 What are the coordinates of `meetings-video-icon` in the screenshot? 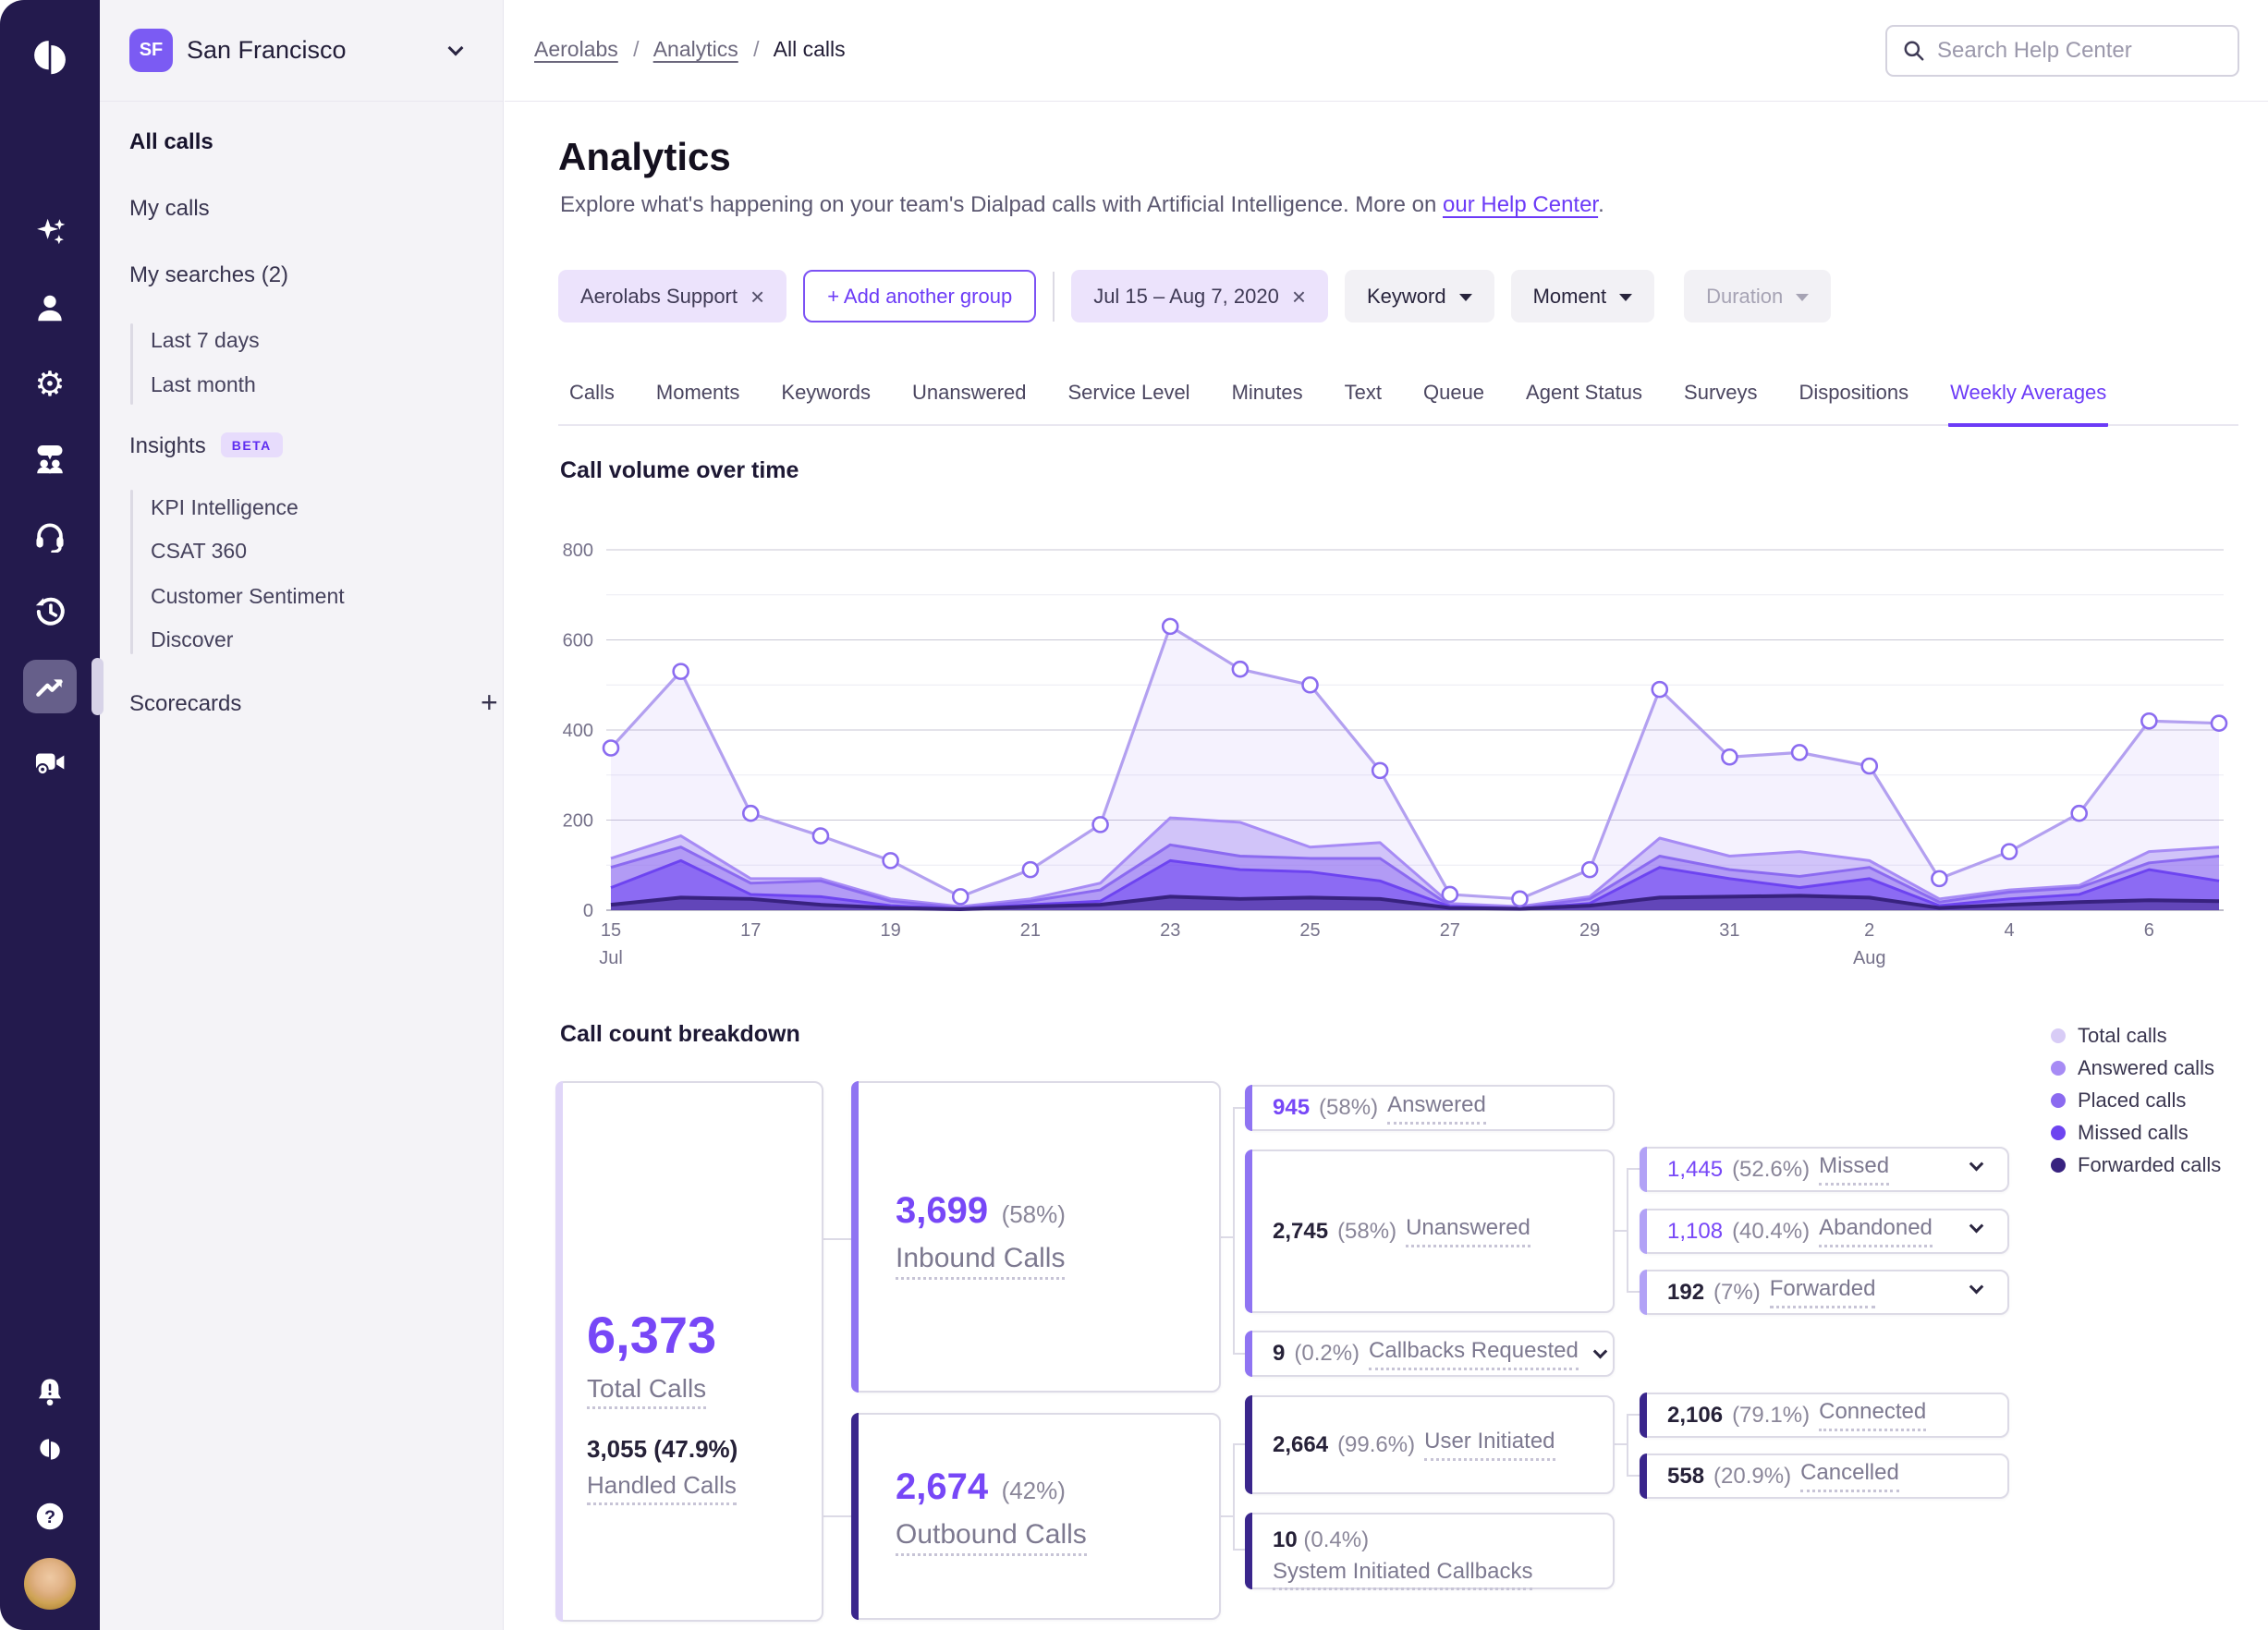 It's located at (50, 762).